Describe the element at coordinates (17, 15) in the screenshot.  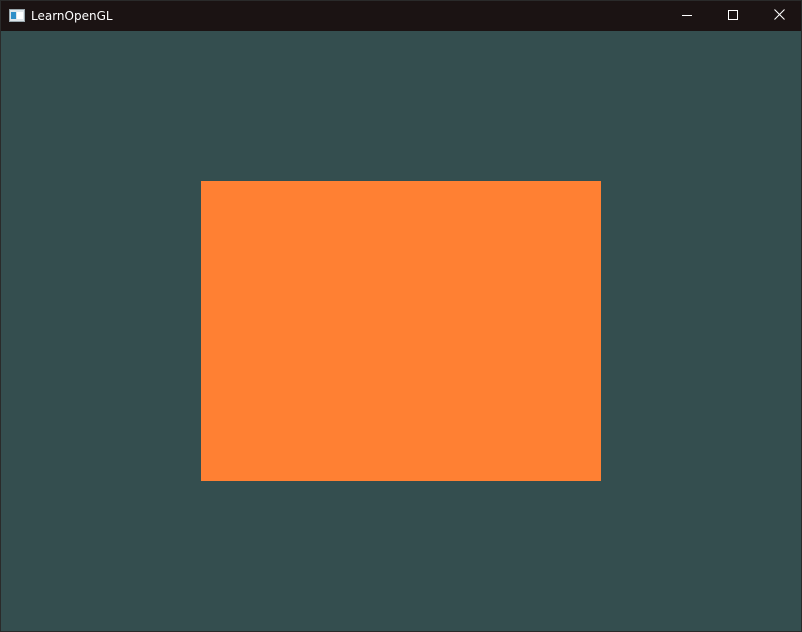
I see `window-app-icon` at that location.